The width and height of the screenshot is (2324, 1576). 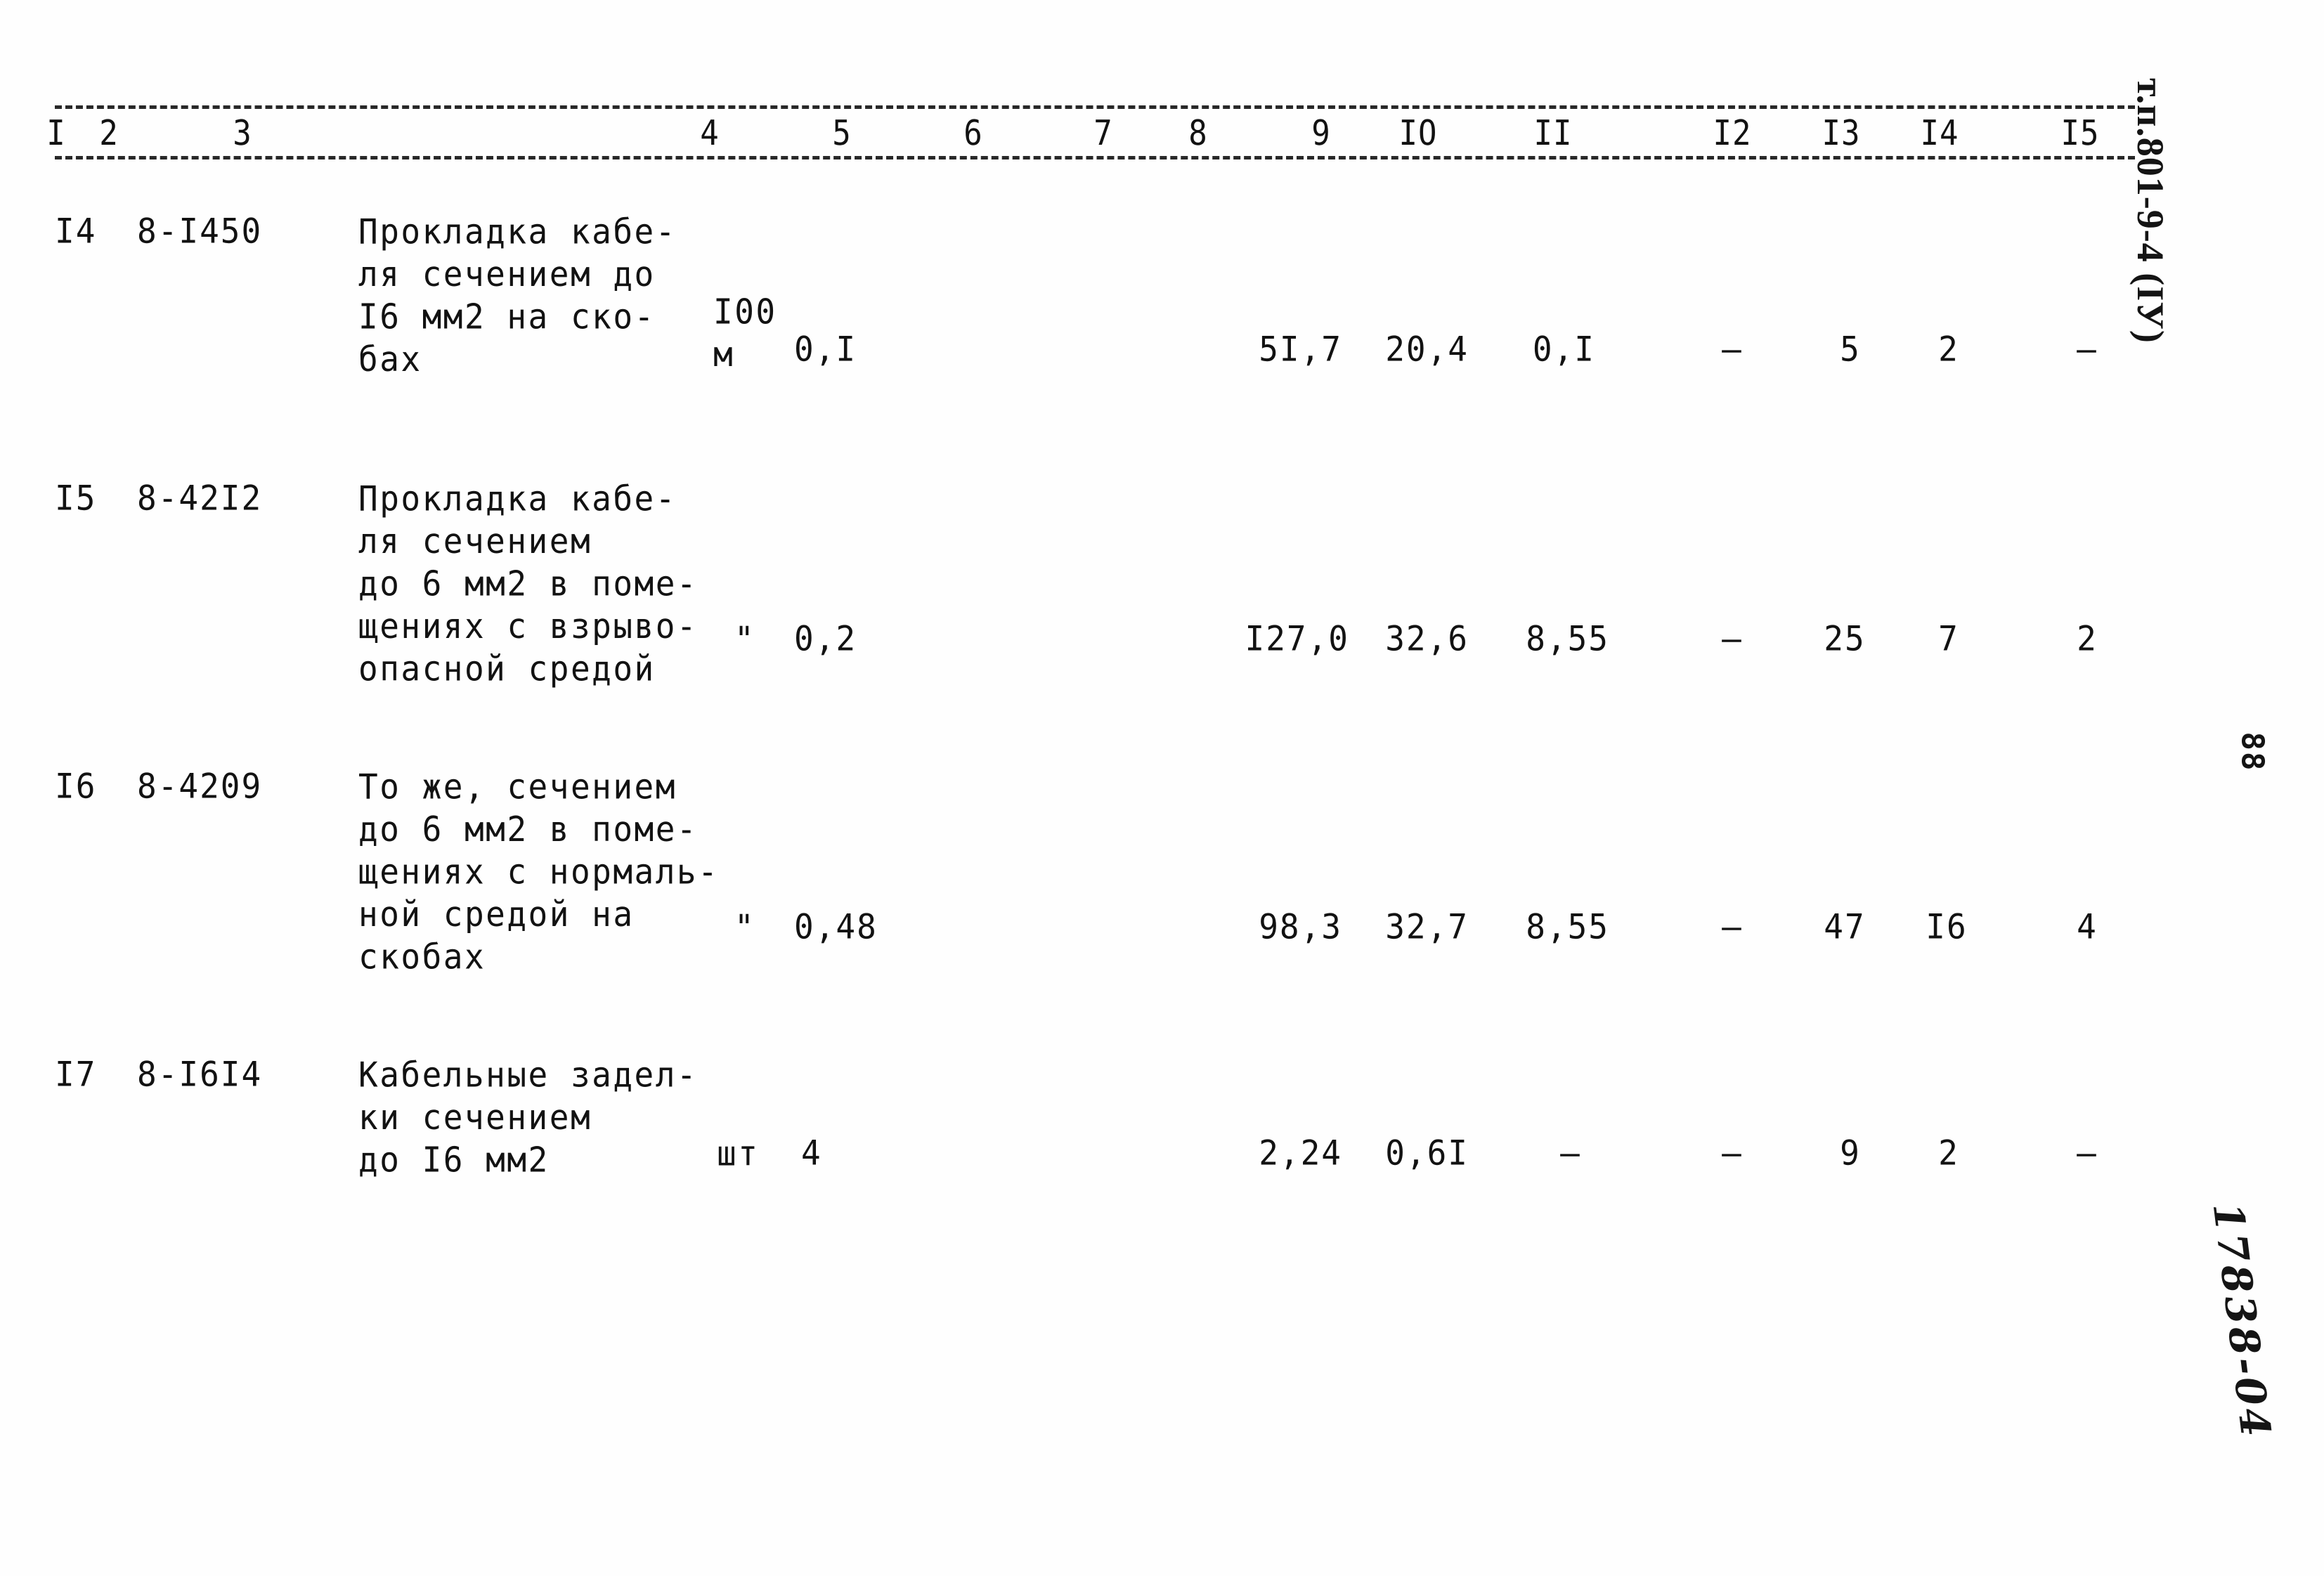 What do you see at coordinates (1427, 1153) in the screenshot?
I see `value-col-10: 0,6I` at bounding box center [1427, 1153].